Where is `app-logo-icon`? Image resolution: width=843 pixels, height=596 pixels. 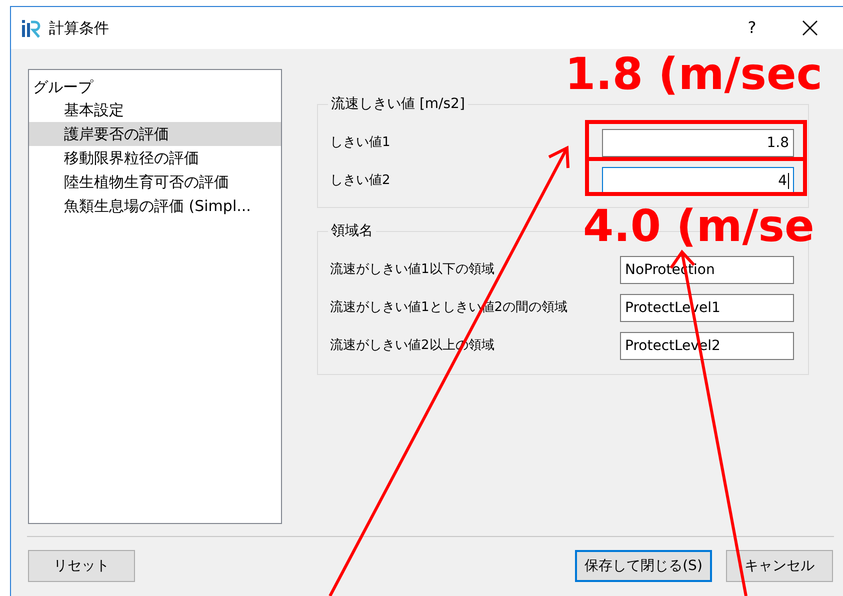
app-logo-icon is located at coordinates (31, 28).